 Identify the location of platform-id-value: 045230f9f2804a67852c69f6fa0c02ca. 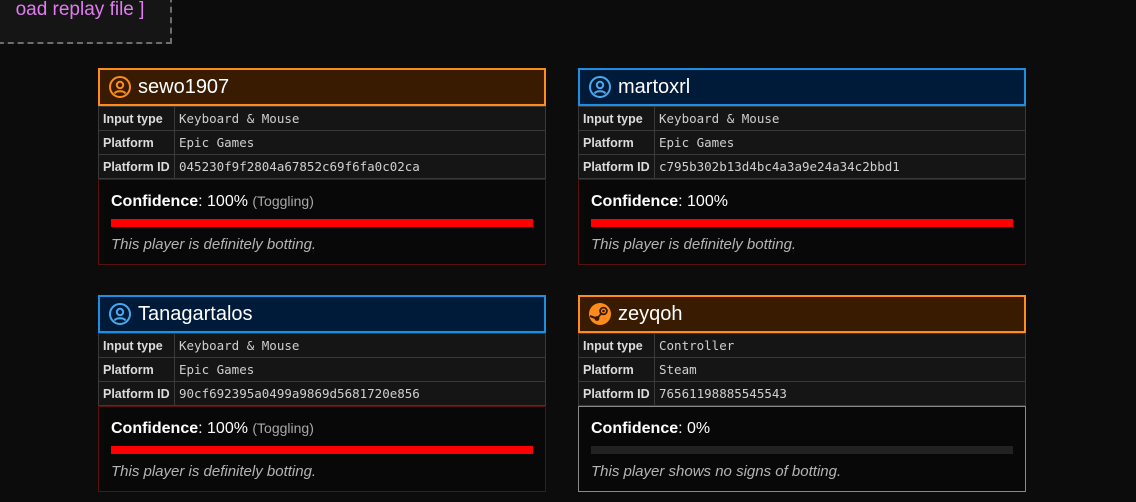
(360, 166).